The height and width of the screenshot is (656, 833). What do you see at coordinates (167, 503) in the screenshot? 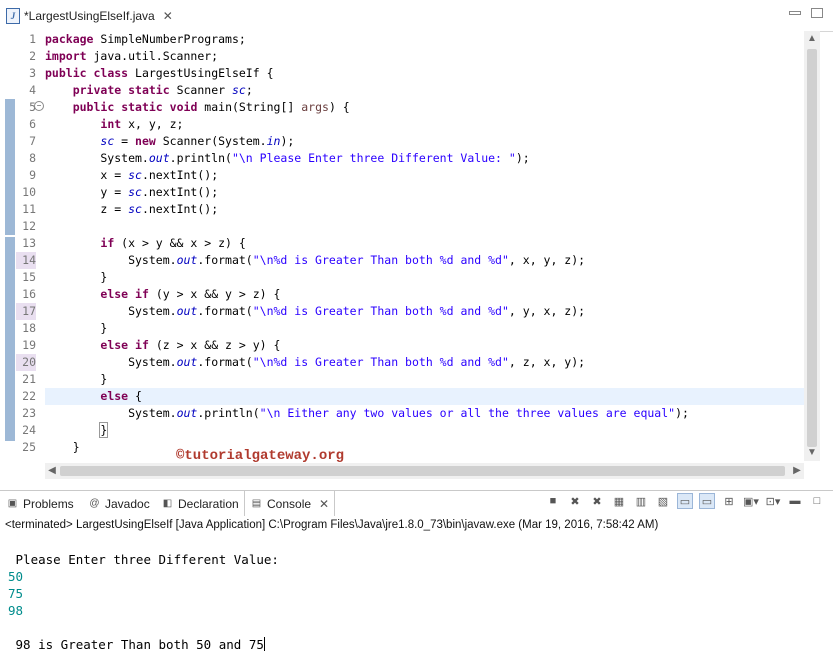
I see `declaration-icon: ◧` at bounding box center [167, 503].